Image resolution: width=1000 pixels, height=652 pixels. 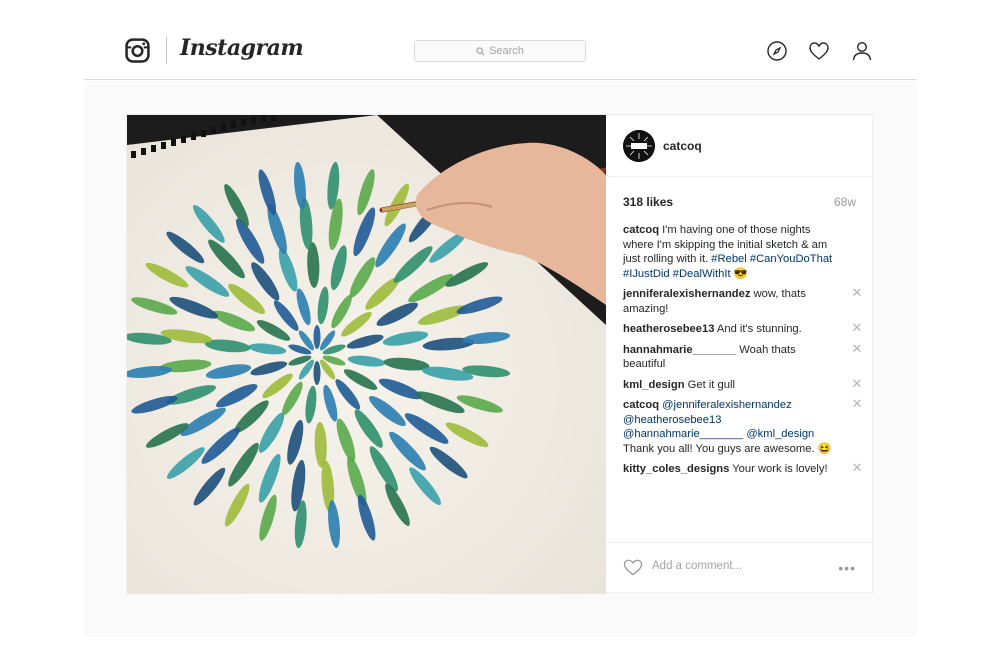 What do you see at coordinates (137, 50) in the screenshot?
I see `instagram-glyph-icon` at bounding box center [137, 50].